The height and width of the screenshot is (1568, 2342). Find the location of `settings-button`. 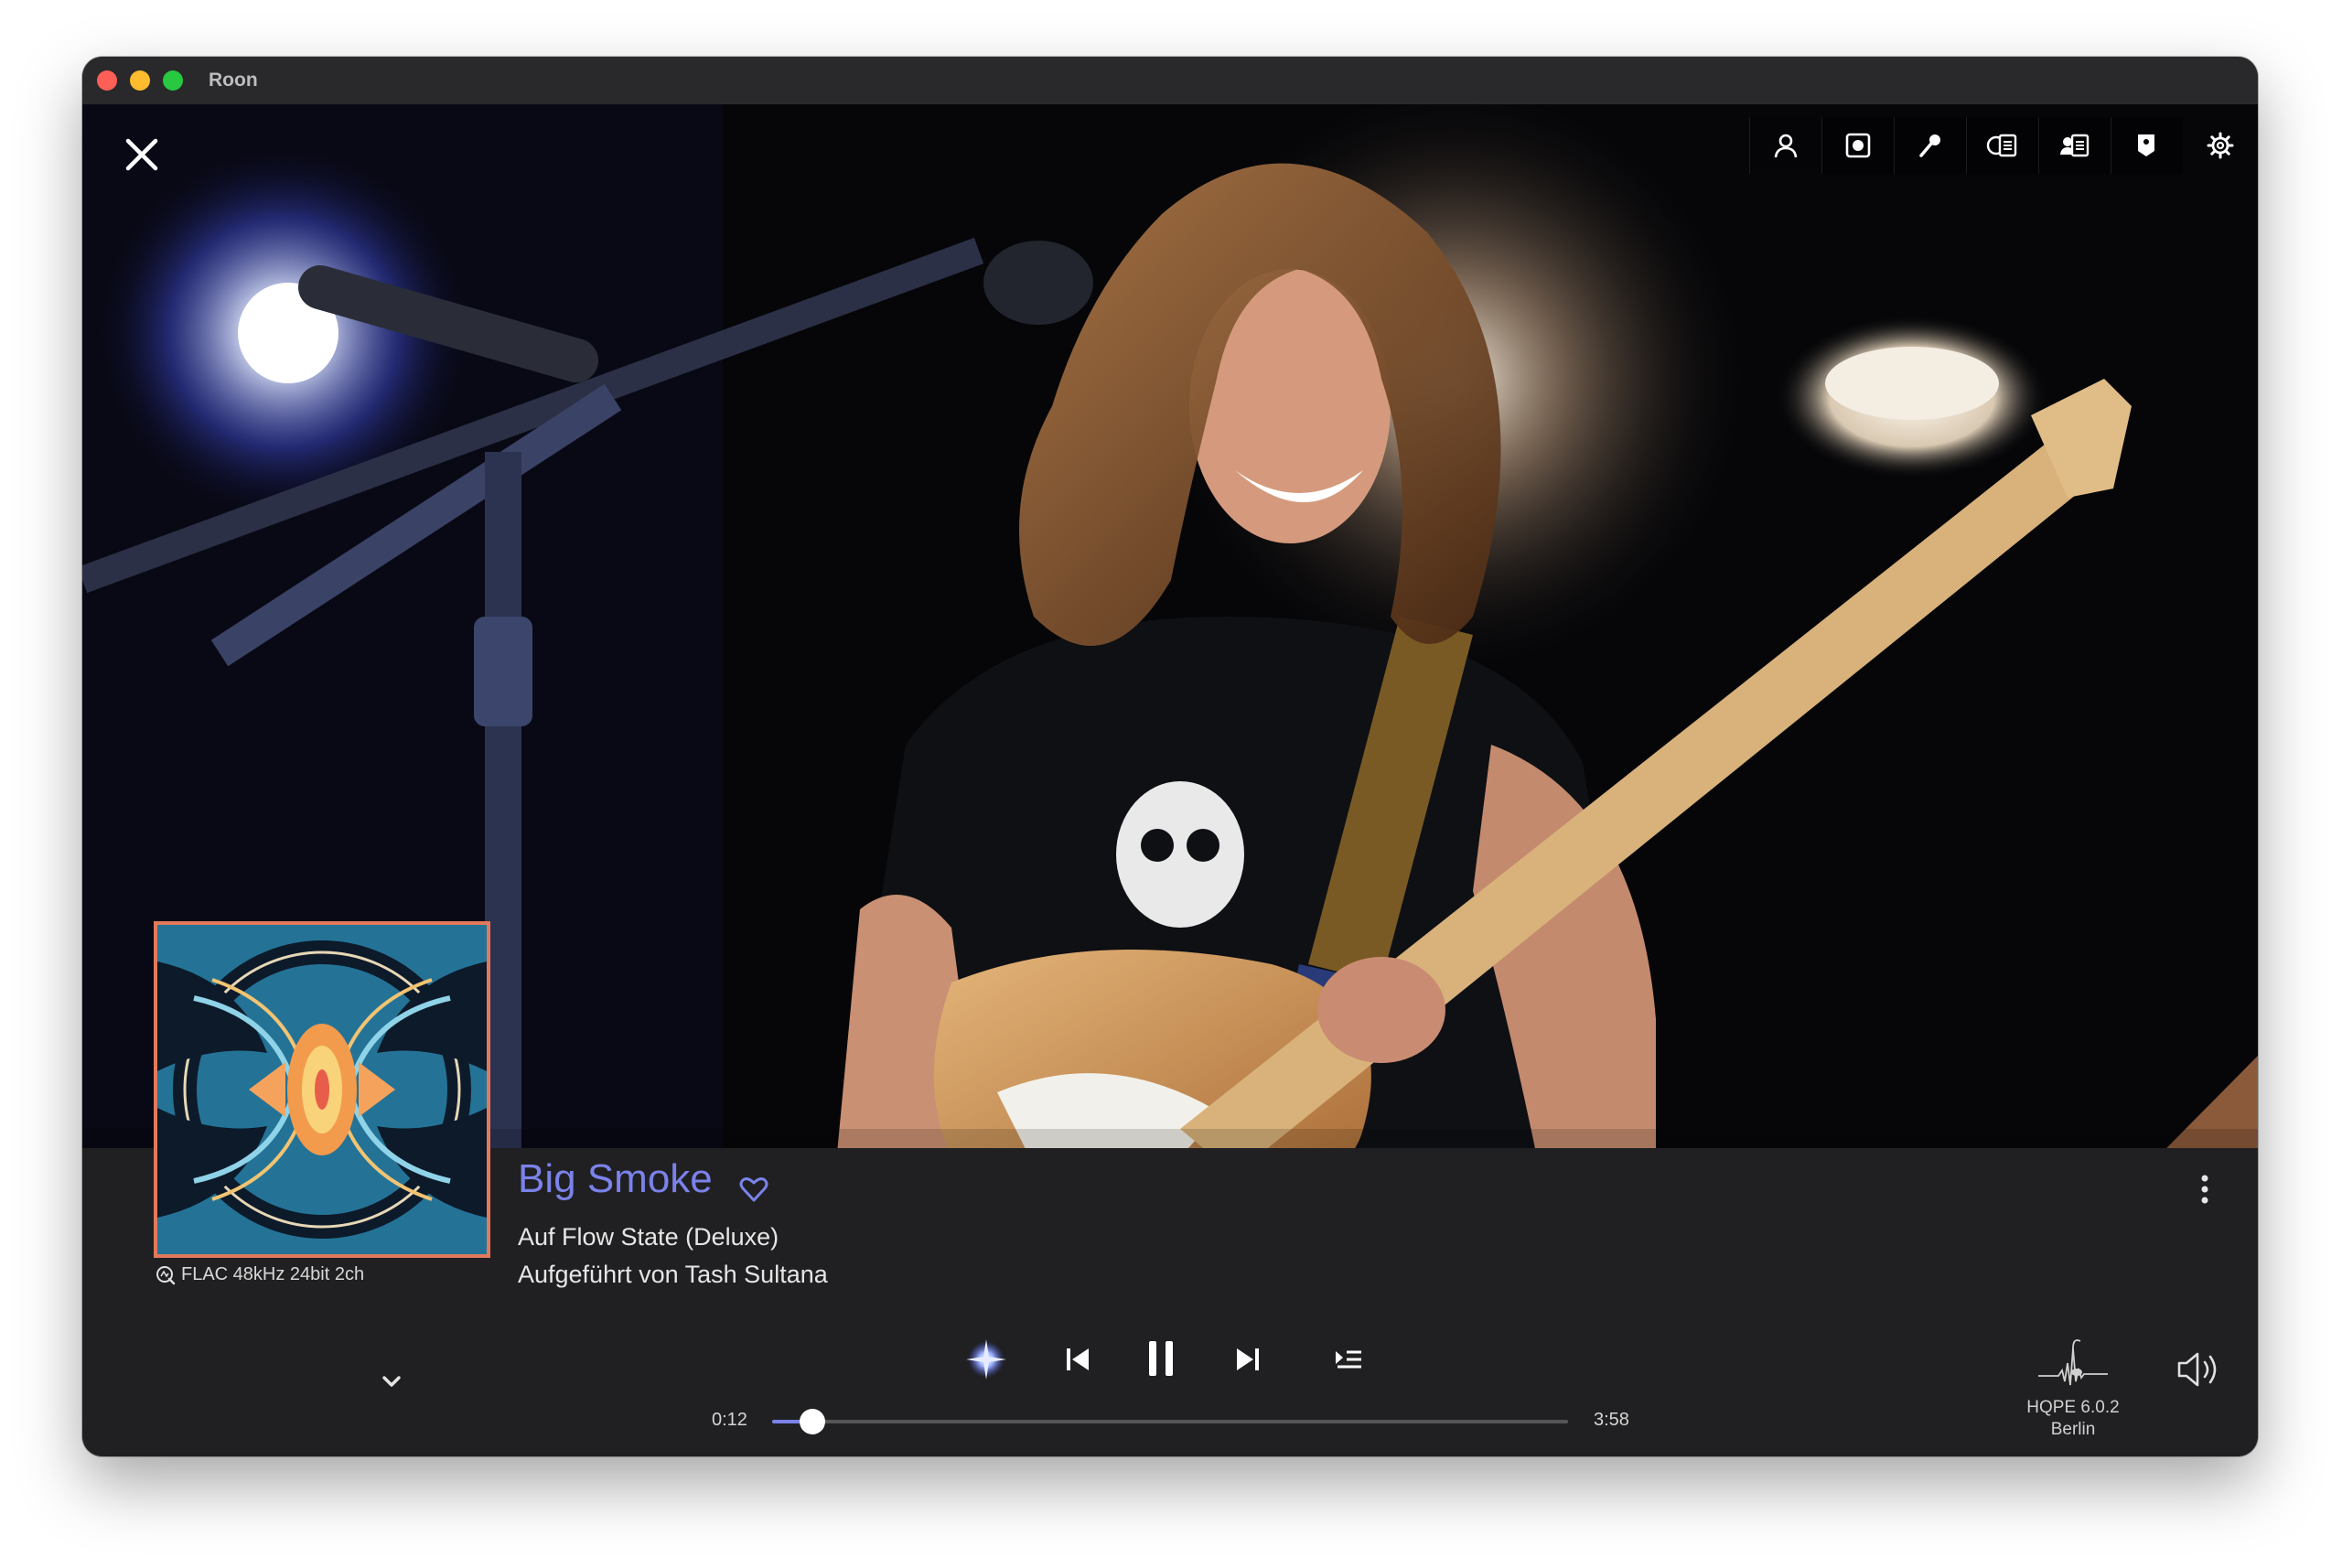

settings-button is located at coordinates (2220, 145).